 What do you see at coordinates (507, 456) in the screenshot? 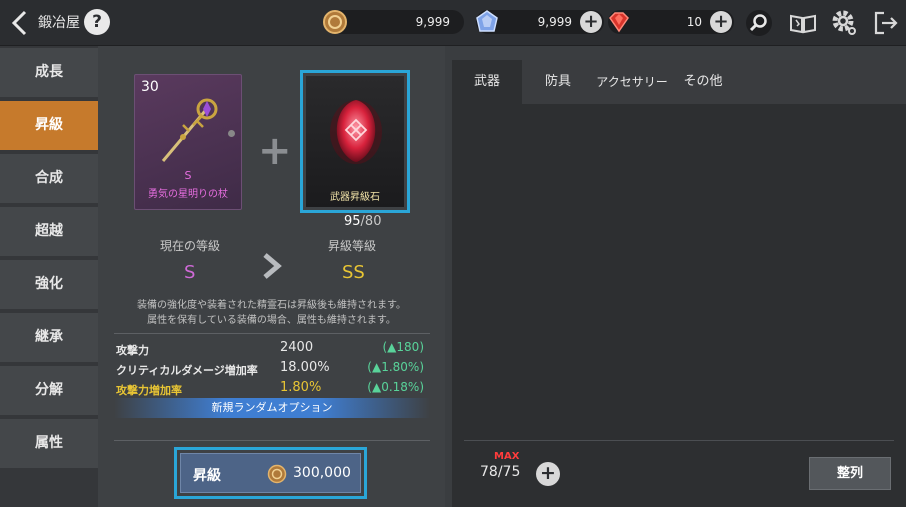
I see `max-tag: MAX` at bounding box center [507, 456].